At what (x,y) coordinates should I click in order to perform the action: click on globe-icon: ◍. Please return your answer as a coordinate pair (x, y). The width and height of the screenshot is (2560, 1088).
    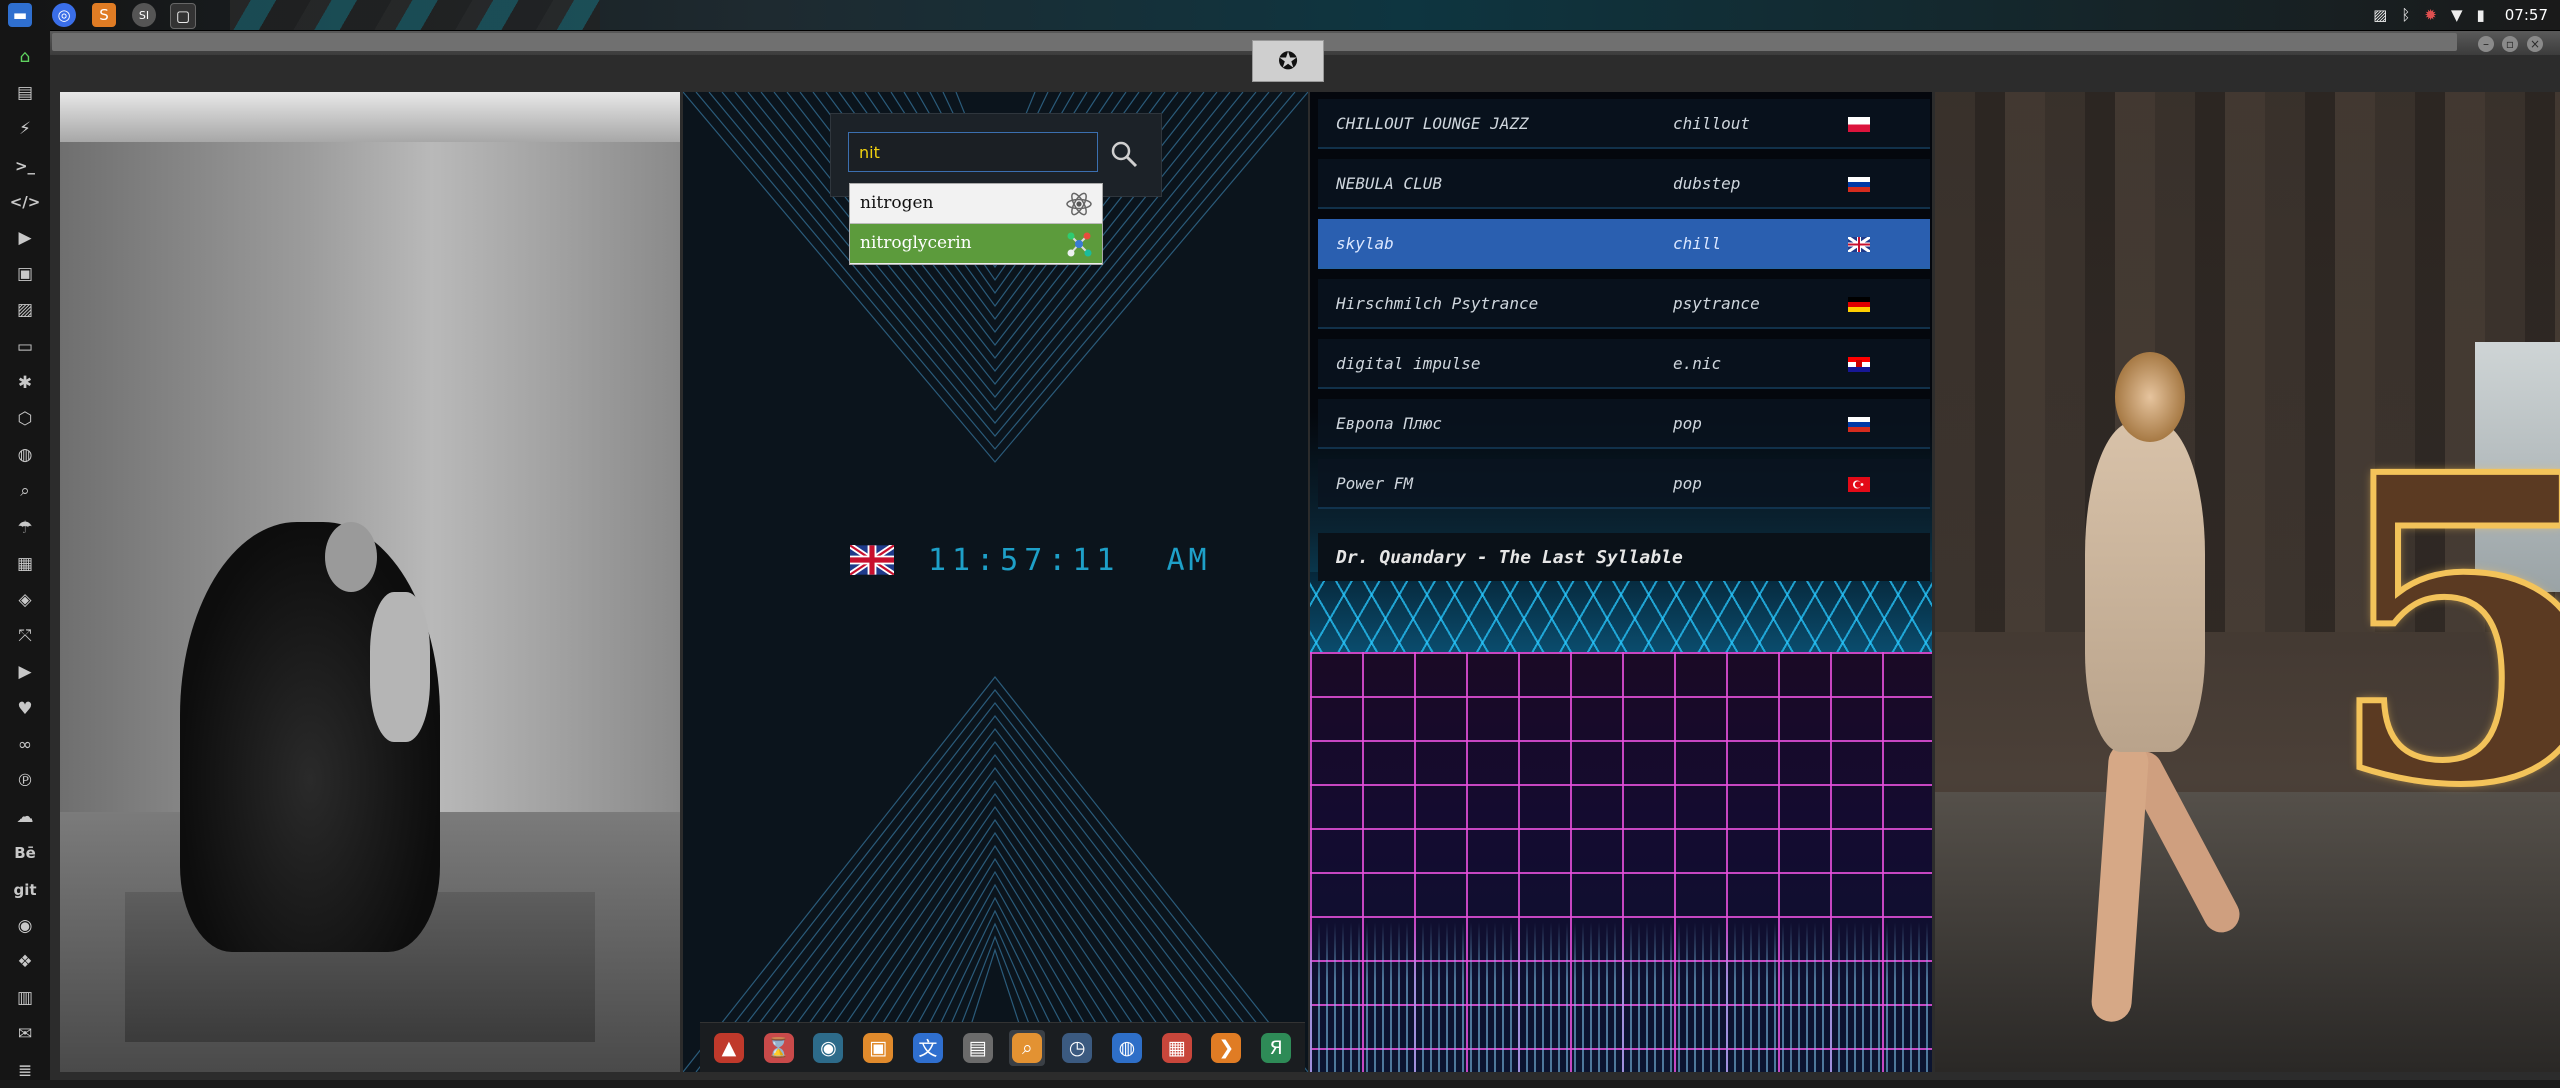
    Looking at the image, I should click on (25, 455).